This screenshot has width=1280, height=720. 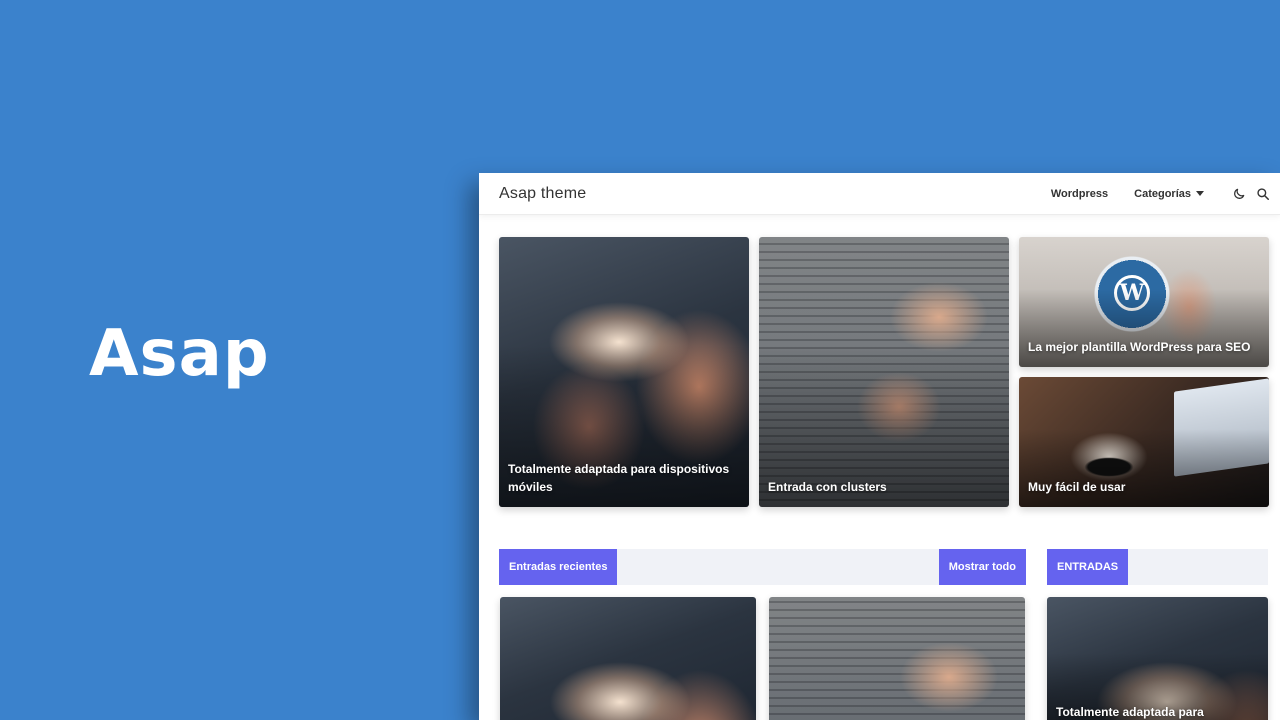 I want to click on featured-card: Entrada con clusters, so click(x=884, y=372).